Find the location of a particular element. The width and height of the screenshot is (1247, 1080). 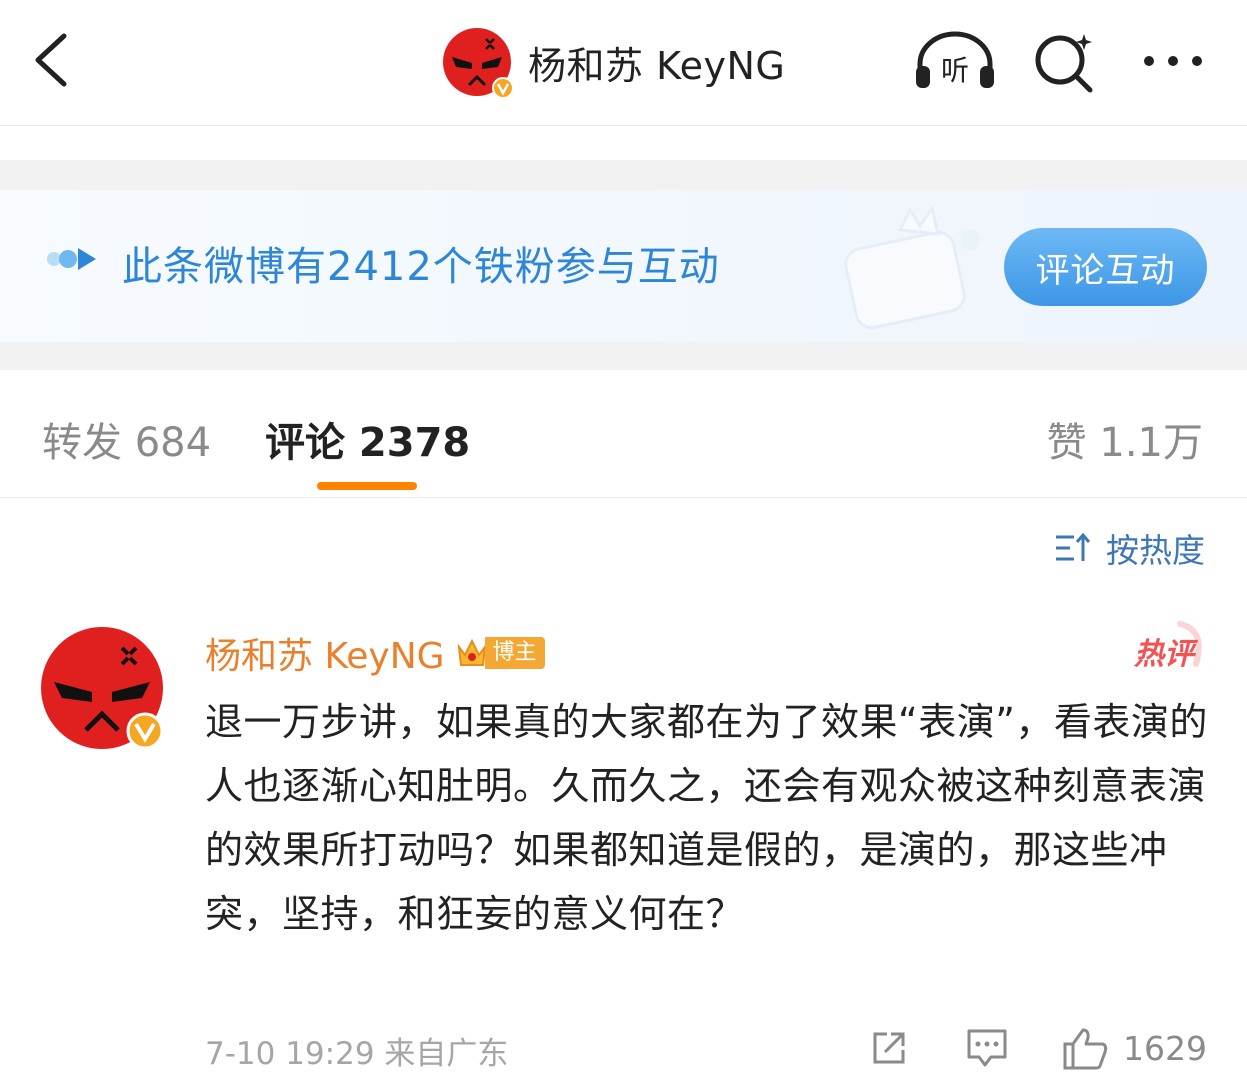

listen-button: 听 is located at coordinates (954, 61).